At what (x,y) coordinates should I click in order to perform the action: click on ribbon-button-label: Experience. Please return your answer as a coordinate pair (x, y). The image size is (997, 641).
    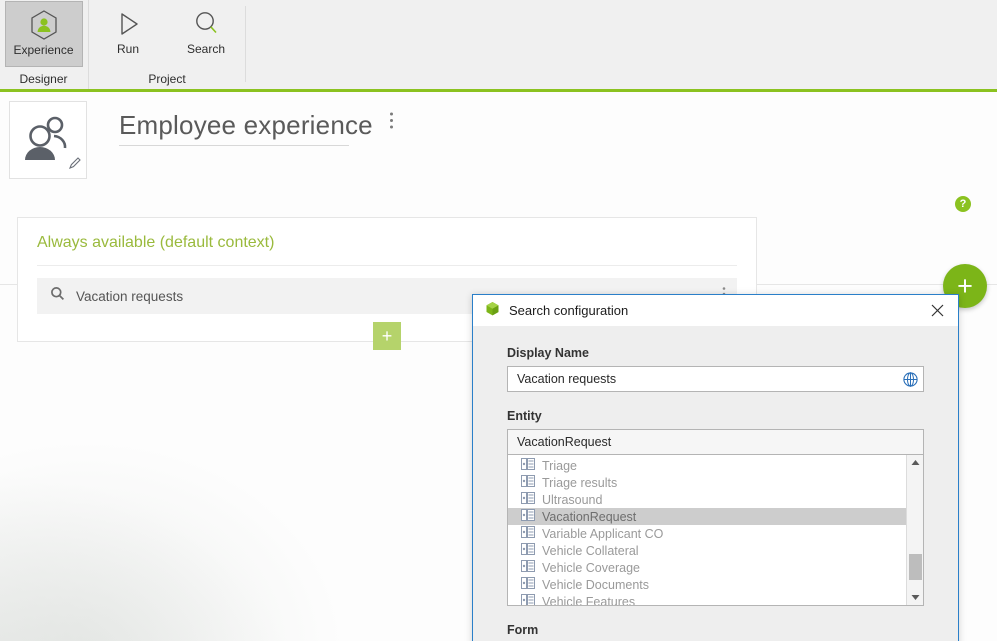
    Looking at the image, I should click on (43, 50).